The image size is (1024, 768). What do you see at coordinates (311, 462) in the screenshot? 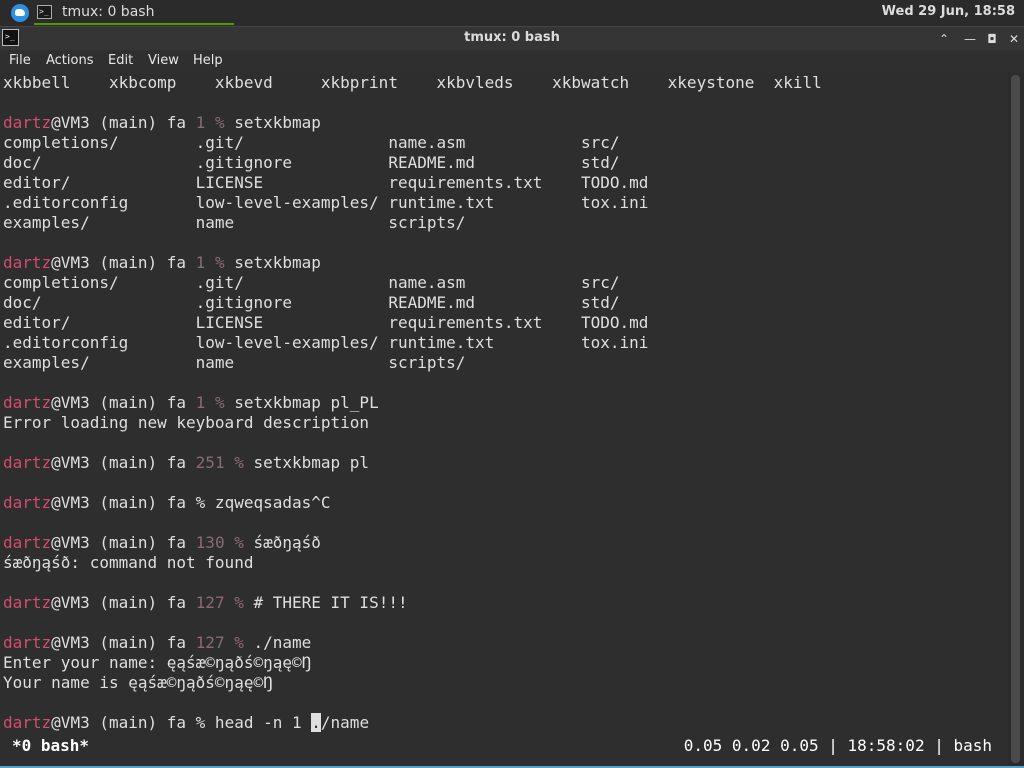
I see `terminal-text: setxkbmap pl` at bounding box center [311, 462].